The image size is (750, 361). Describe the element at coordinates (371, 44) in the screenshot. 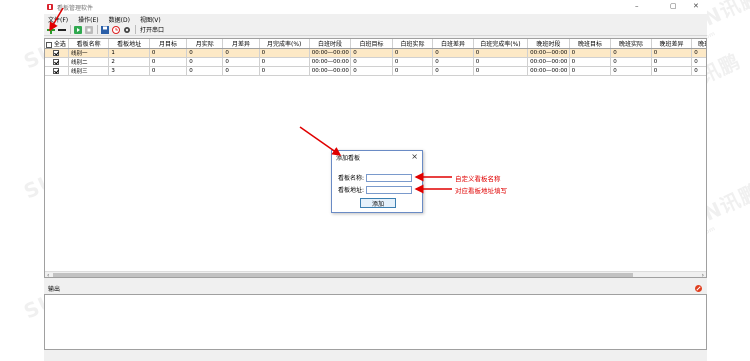

I see `column-header: 白班目标` at that location.